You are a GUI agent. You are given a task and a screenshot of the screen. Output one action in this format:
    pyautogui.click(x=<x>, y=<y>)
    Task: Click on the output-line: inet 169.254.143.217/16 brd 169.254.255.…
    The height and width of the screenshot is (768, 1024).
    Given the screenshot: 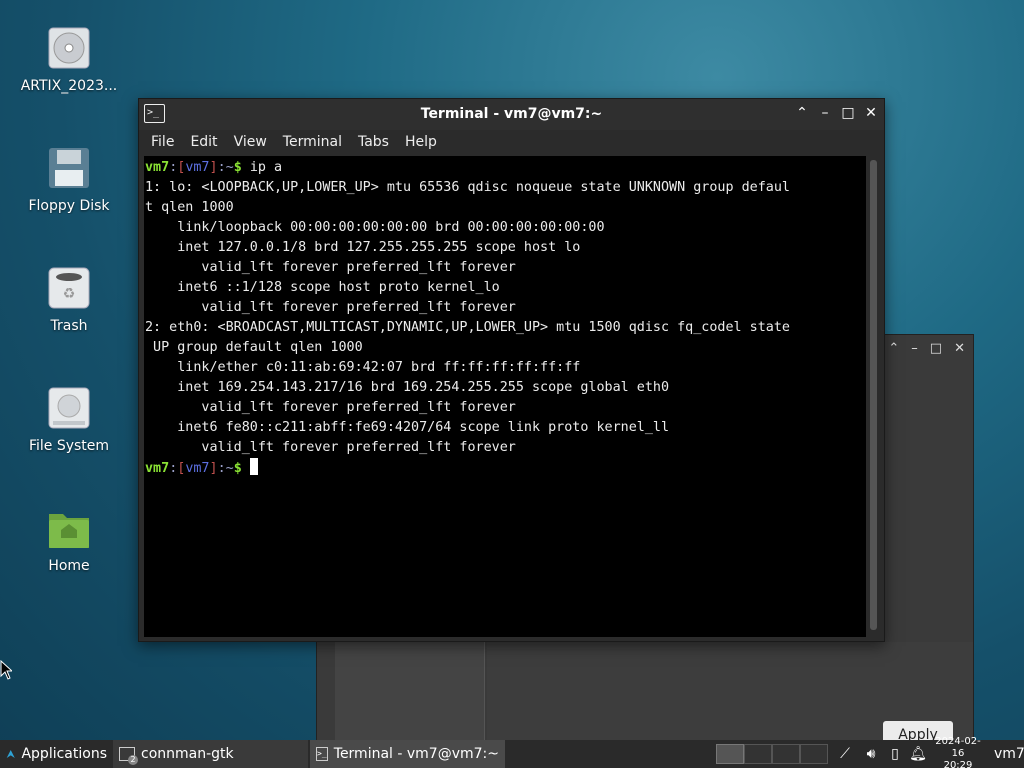 What is the action you would take?
    pyautogui.click(x=407, y=387)
    